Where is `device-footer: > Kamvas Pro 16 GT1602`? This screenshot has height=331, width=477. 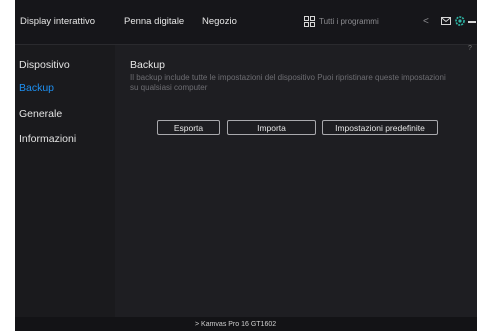 device-footer: > Kamvas Pro 16 GT1602 is located at coordinates (246, 324).